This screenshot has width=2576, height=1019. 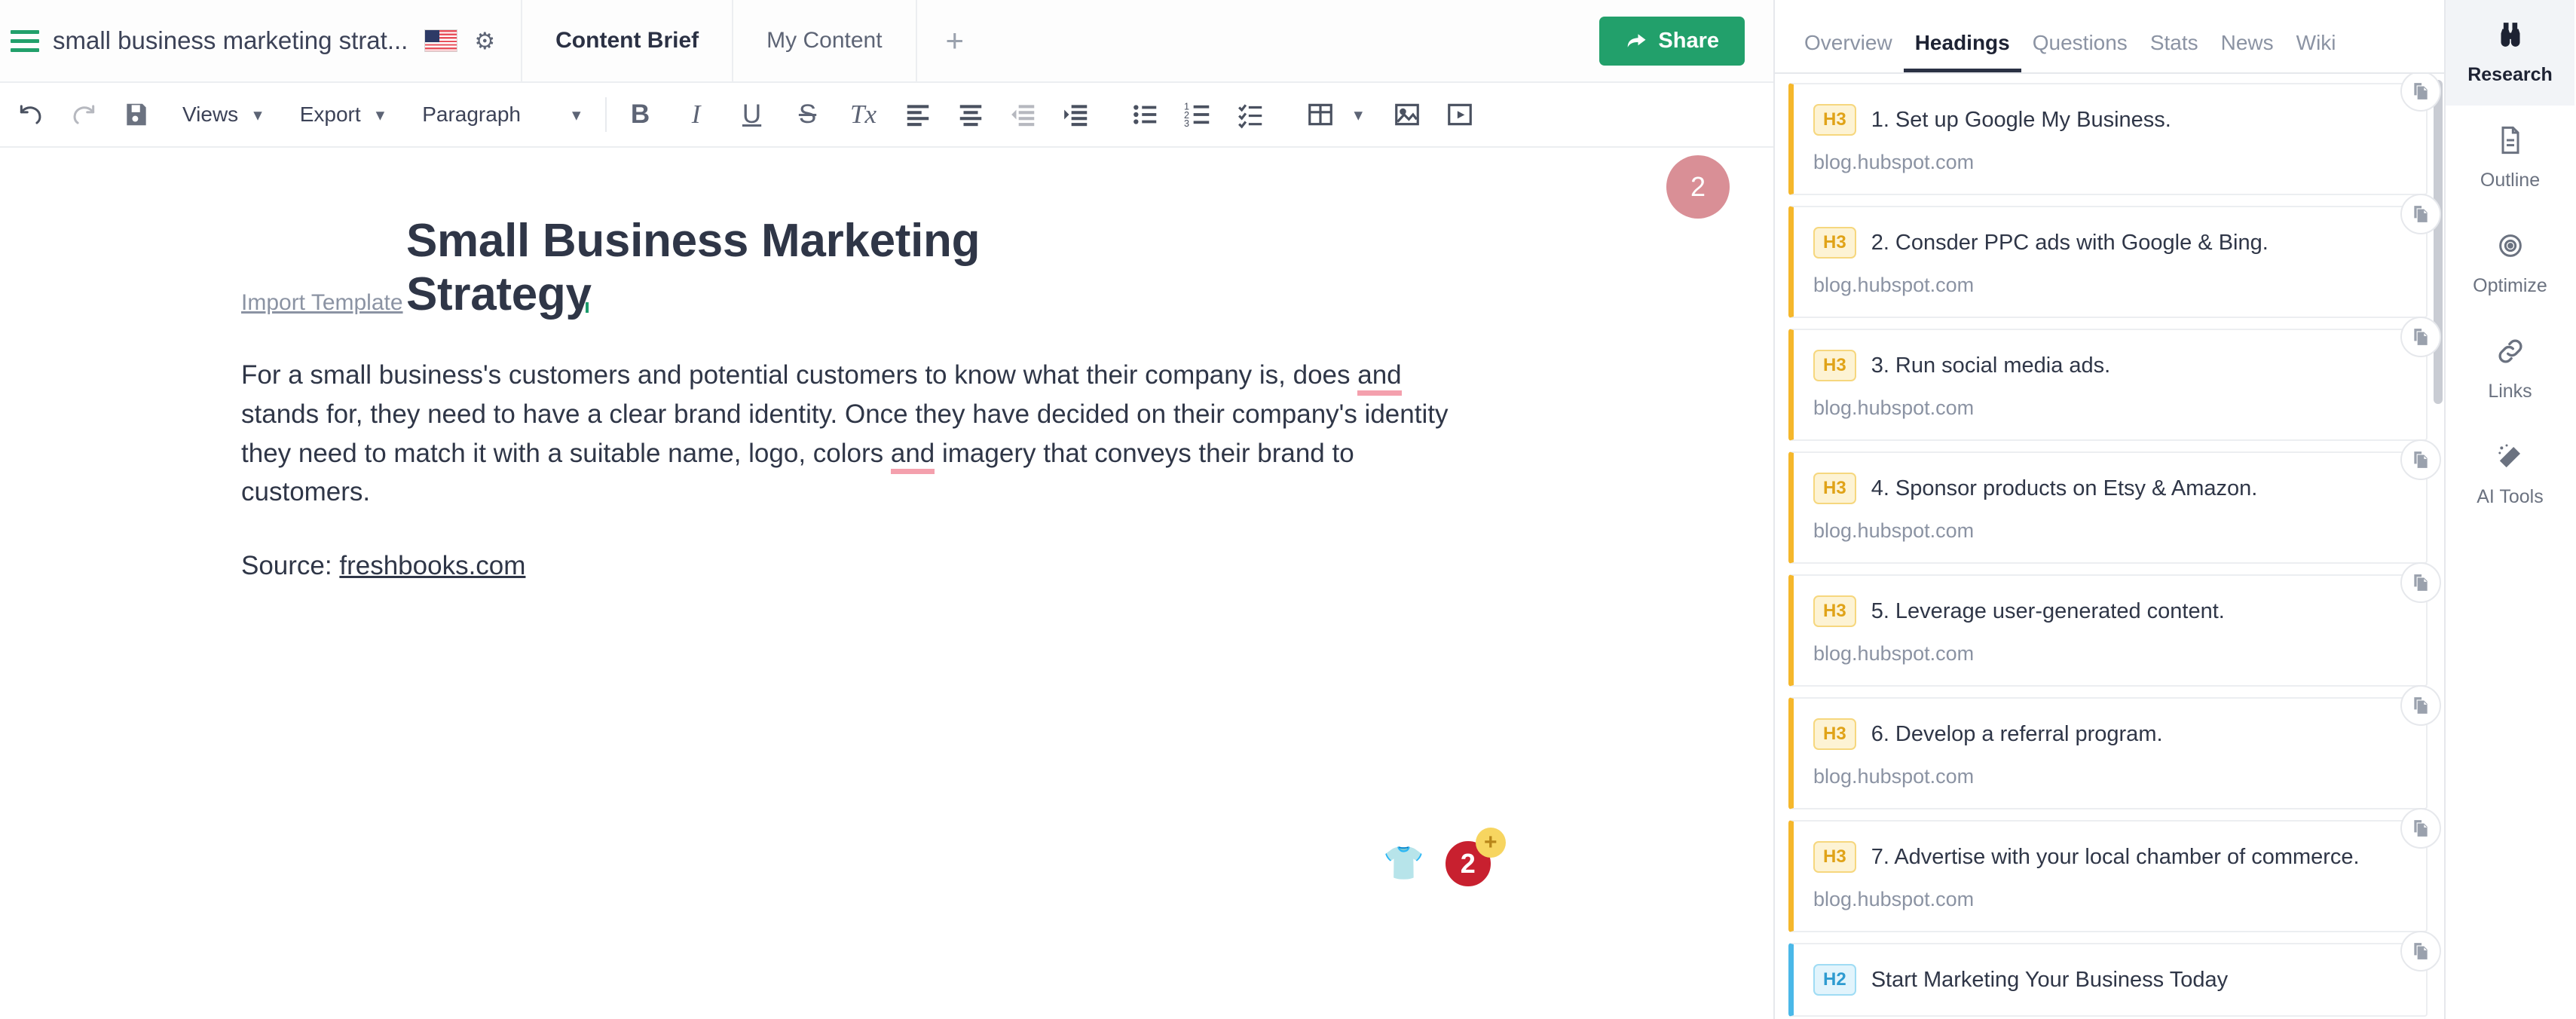 What do you see at coordinates (2510, 142) in the screenshot?
I see `document-icon` at bounding box center [2510, 142].